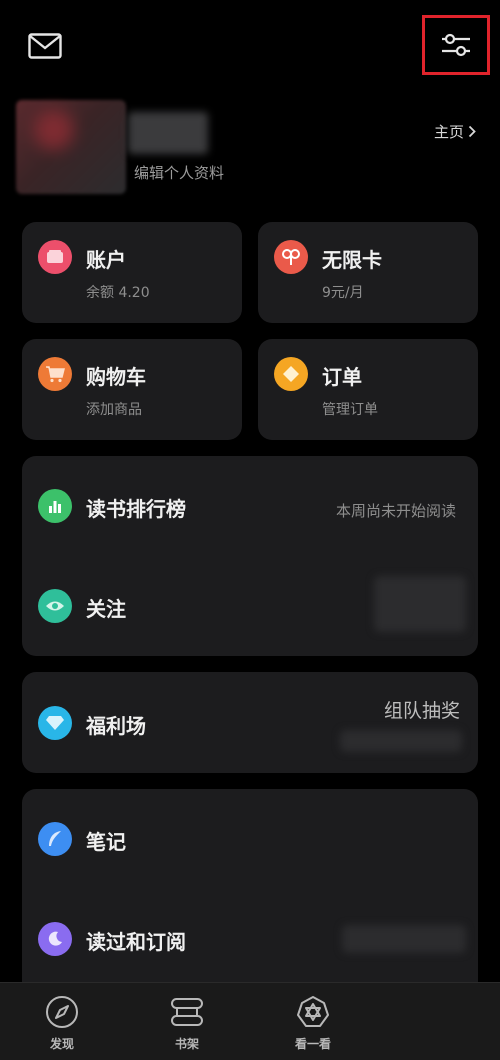 The height and width of the screenshot is (1060, 500). What do you see at coordinates (187, 1012) in the screenshot?
I see `bookshelf-icon` at bounding box center [187, 1012].